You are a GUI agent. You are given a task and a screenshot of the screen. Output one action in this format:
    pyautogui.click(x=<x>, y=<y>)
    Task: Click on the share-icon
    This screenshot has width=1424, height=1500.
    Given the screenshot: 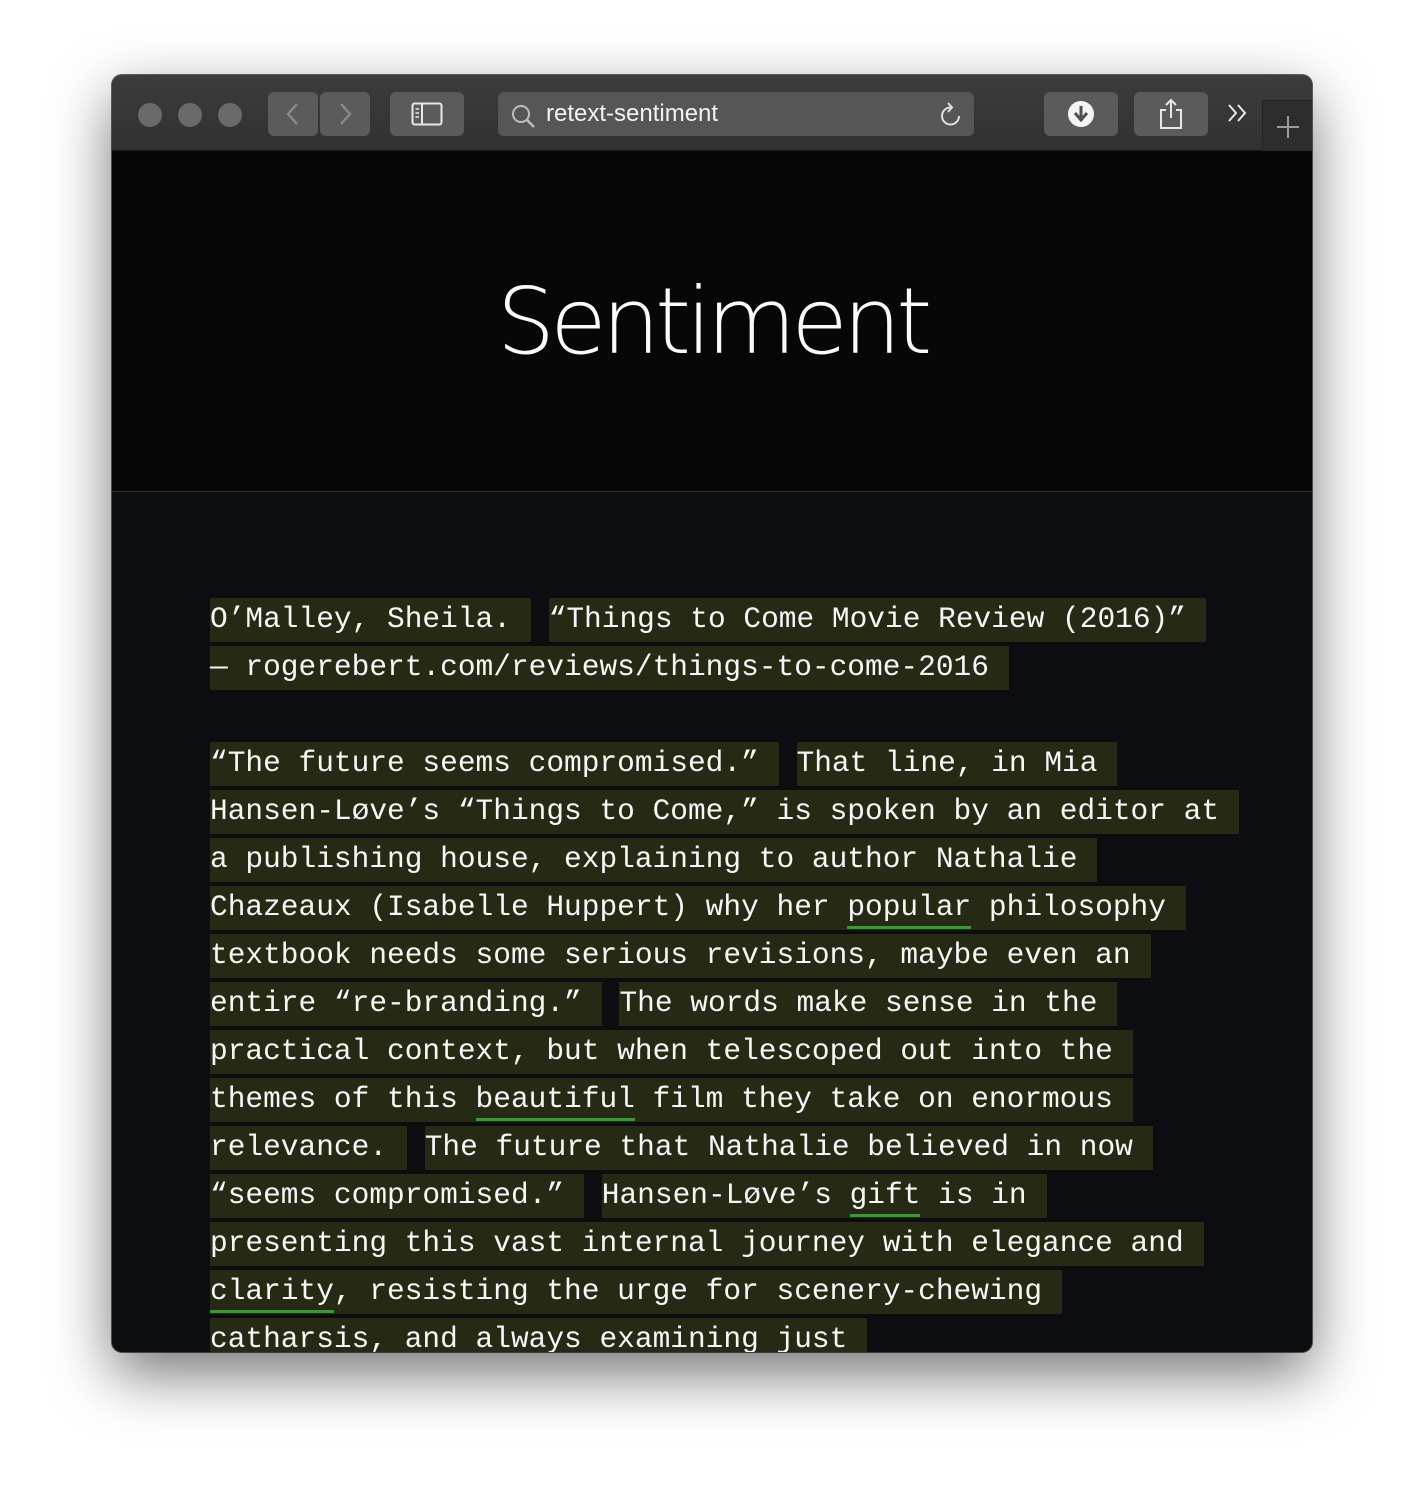 What is the action you would take?
    pyautogui.click(x=1171, y=113)
    